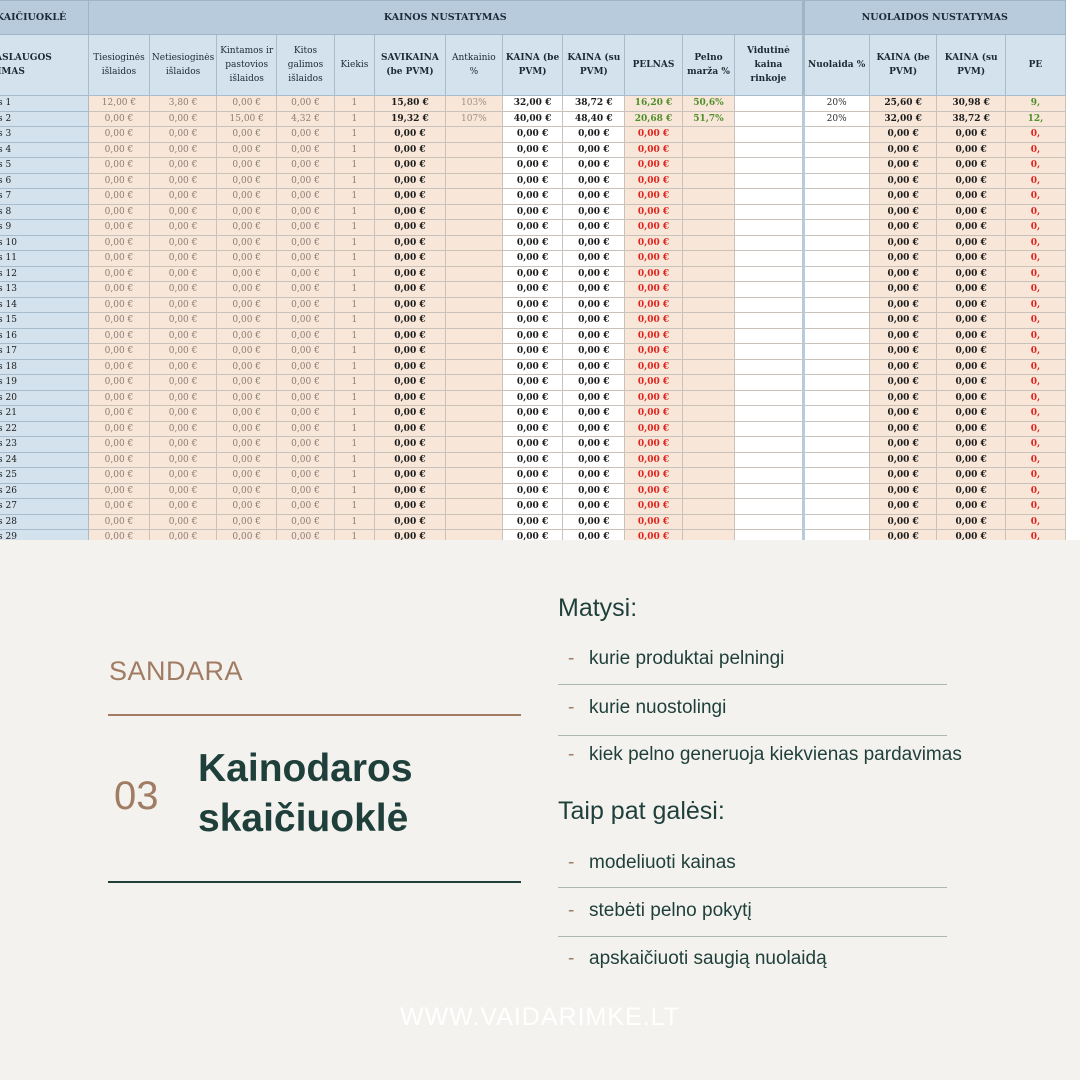 This screenshot has width=1080, height=1080. Describe the element at coordinates (409, 118) in the screenshot. I see `cost-price-cell: 19,32 €` at that location.